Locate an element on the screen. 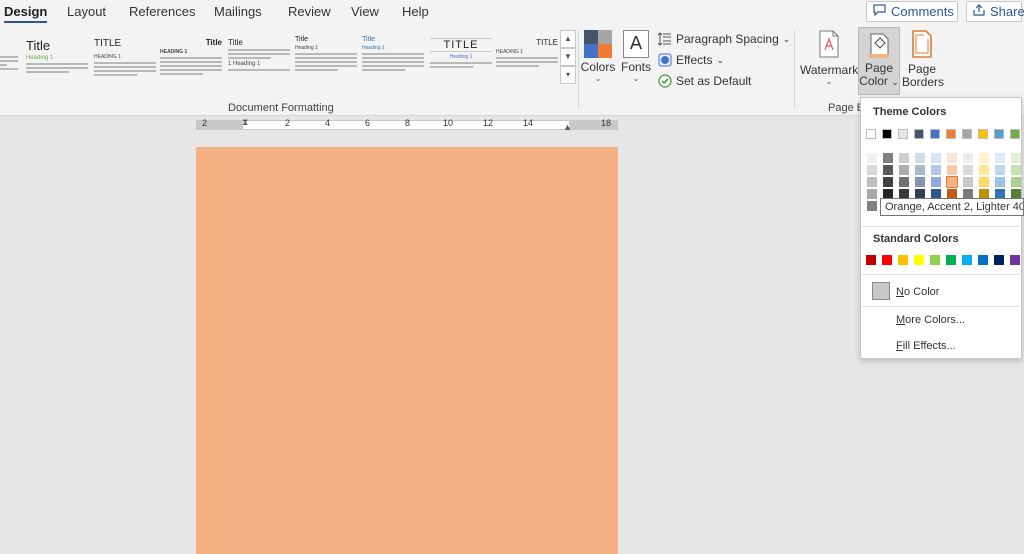  theme-colors-icon is located at coordinates (598, 44).